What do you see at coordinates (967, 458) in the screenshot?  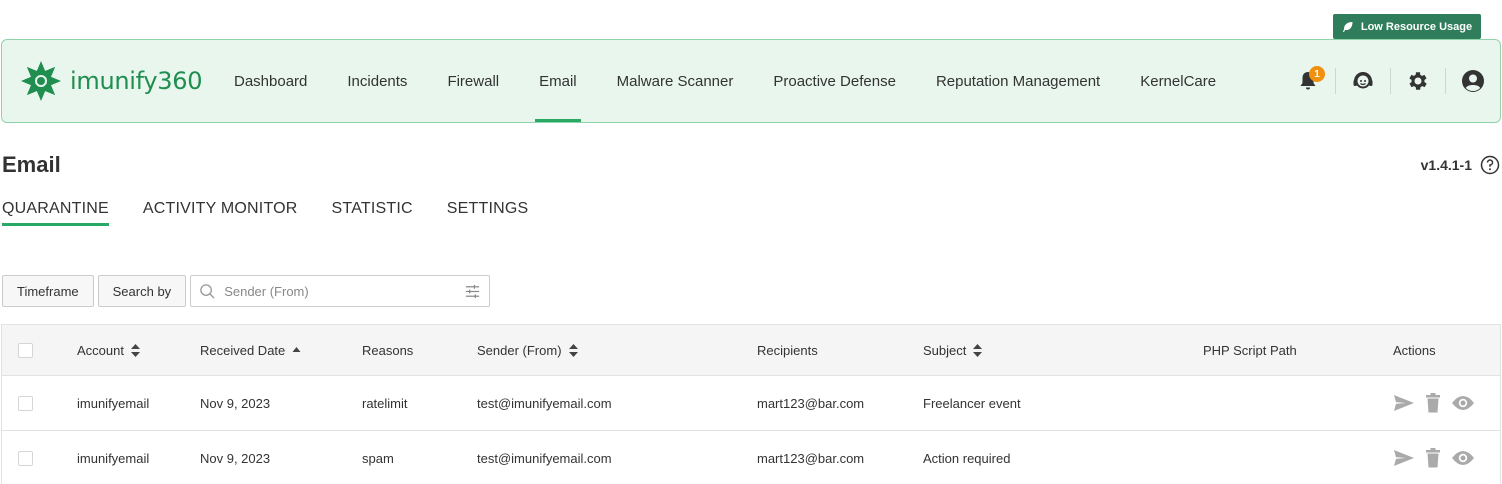 I see `cell-subject: Action required` at bounding box center [967, 458].